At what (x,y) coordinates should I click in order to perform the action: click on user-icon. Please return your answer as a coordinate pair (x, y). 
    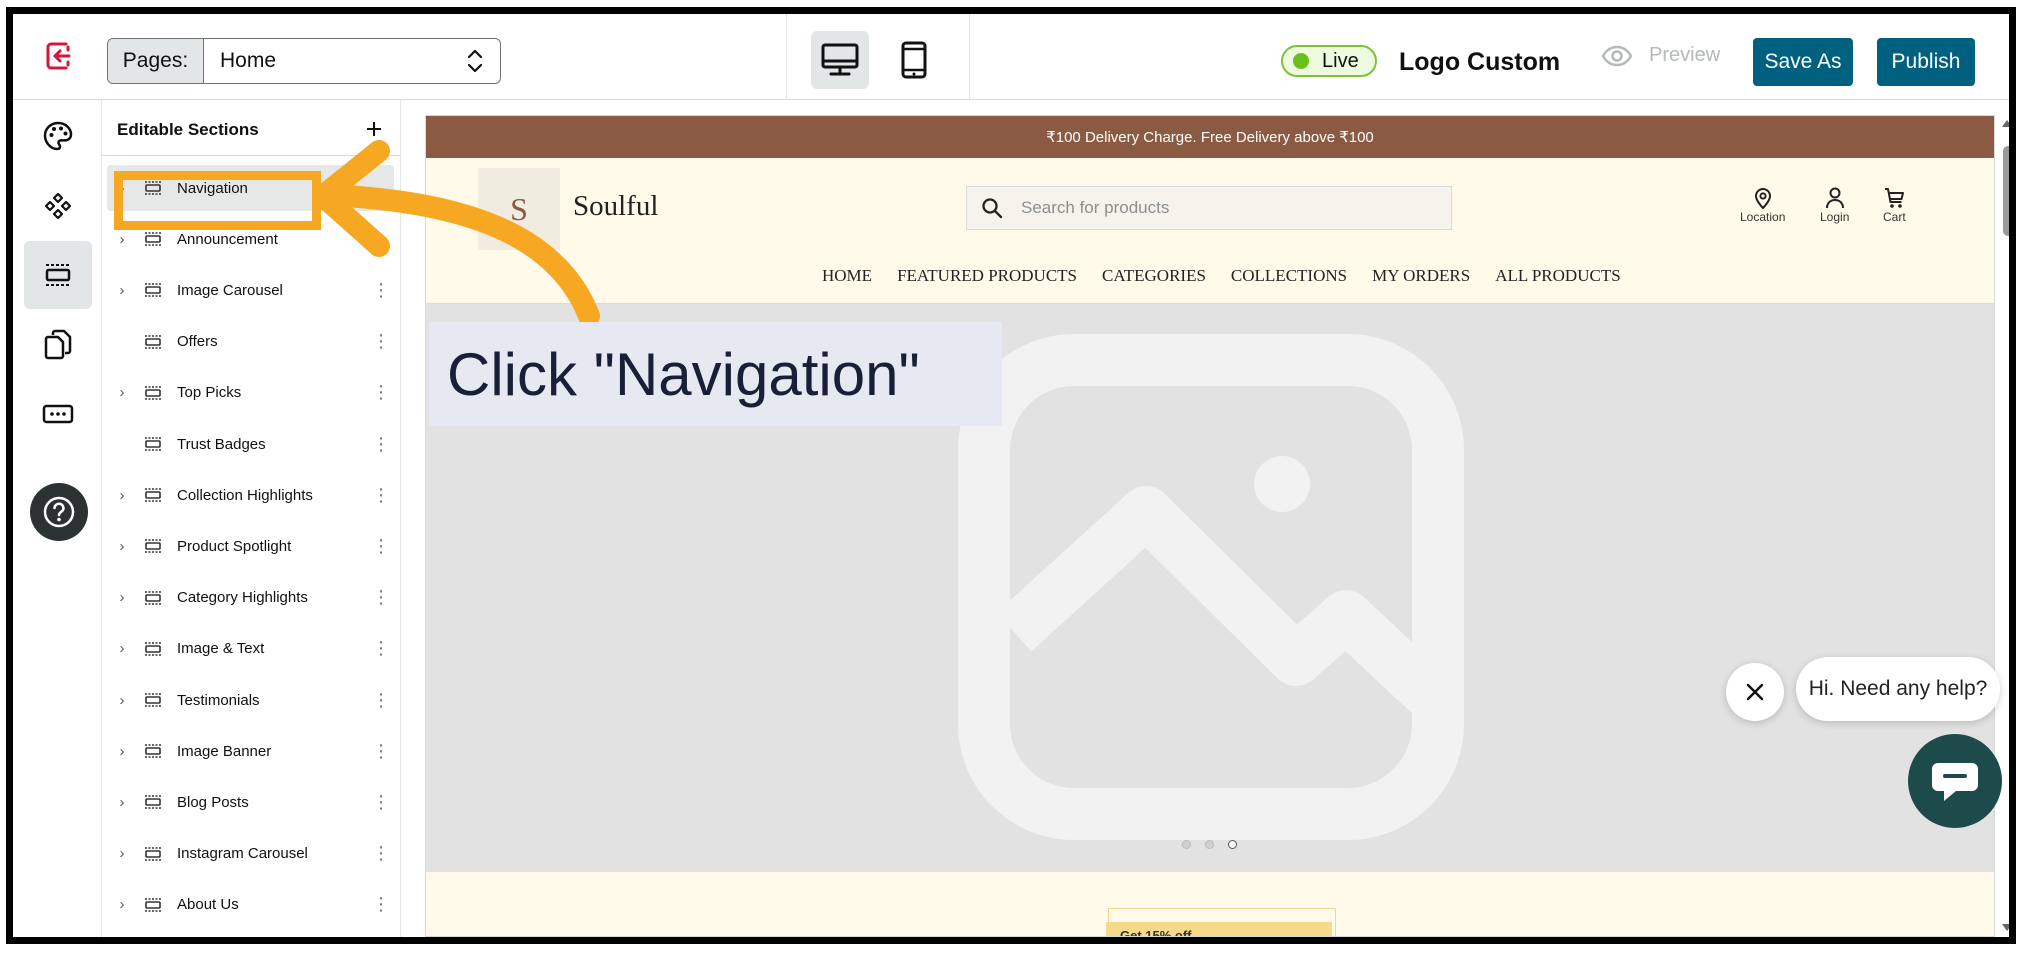
    Looking at the image, I should click on (1834, 198).